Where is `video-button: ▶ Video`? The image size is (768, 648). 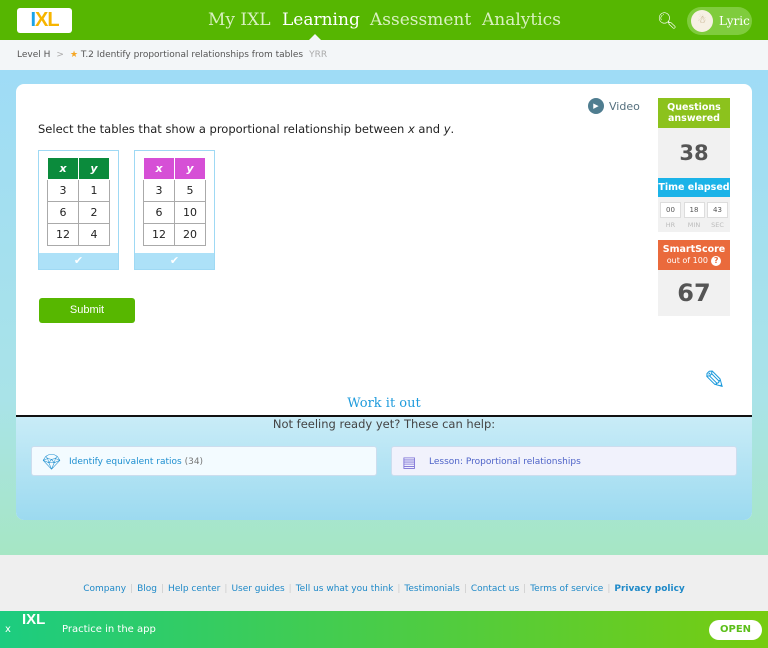
video-button: ▶ Video is located at coordinates (614, 106).